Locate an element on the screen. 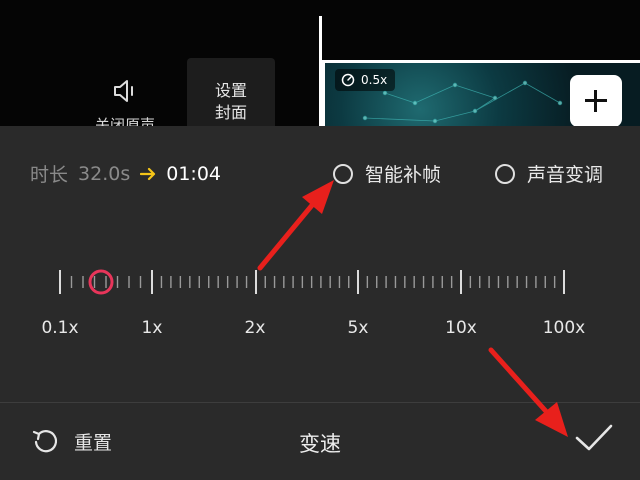 Image resolution: width=640 pixels, height=480 pixels. scale-label-10x: 10x is located at coordinates (461, 328).